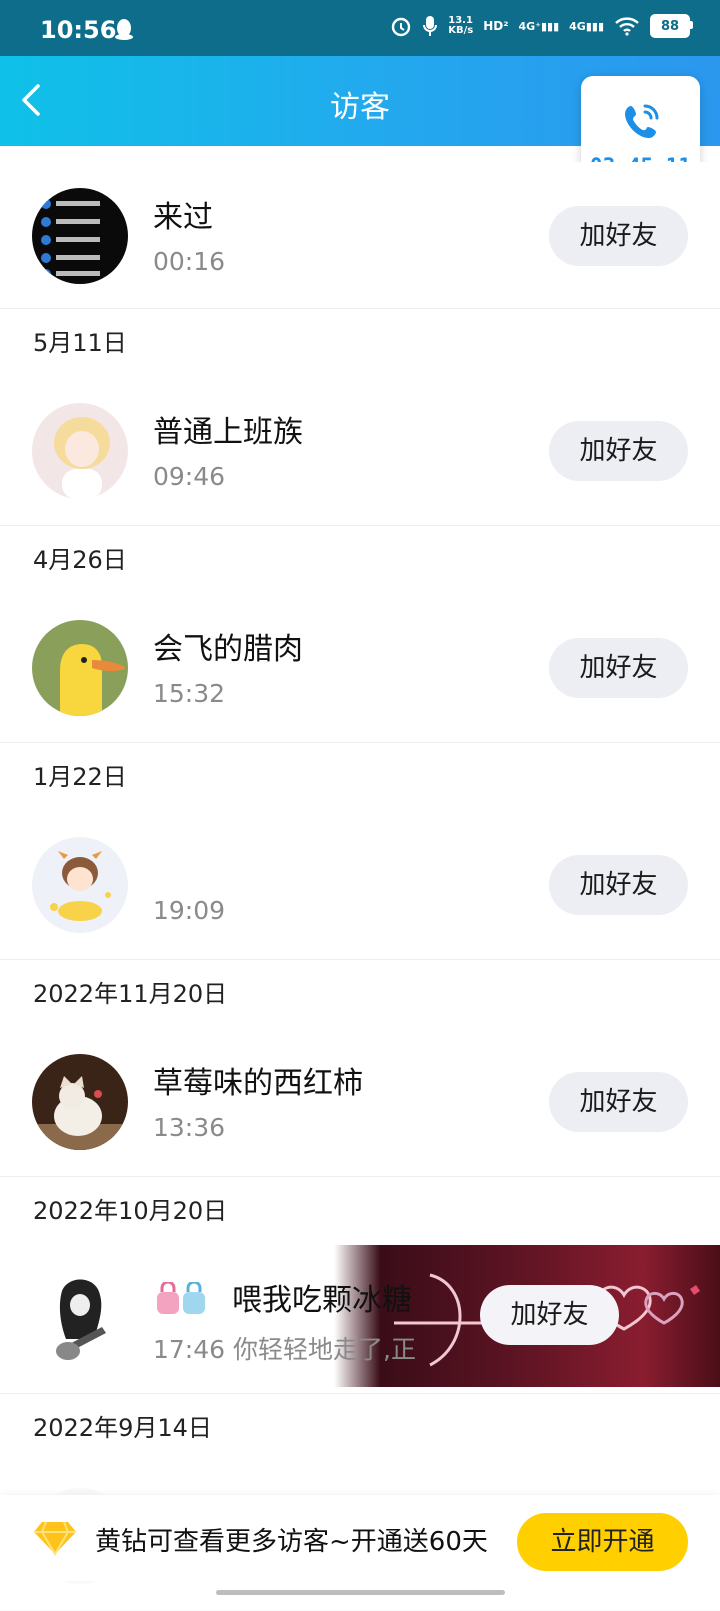 This screenshot has height=1611, width=720. I want to click on visit-time: 09:46, so click(189, 476).